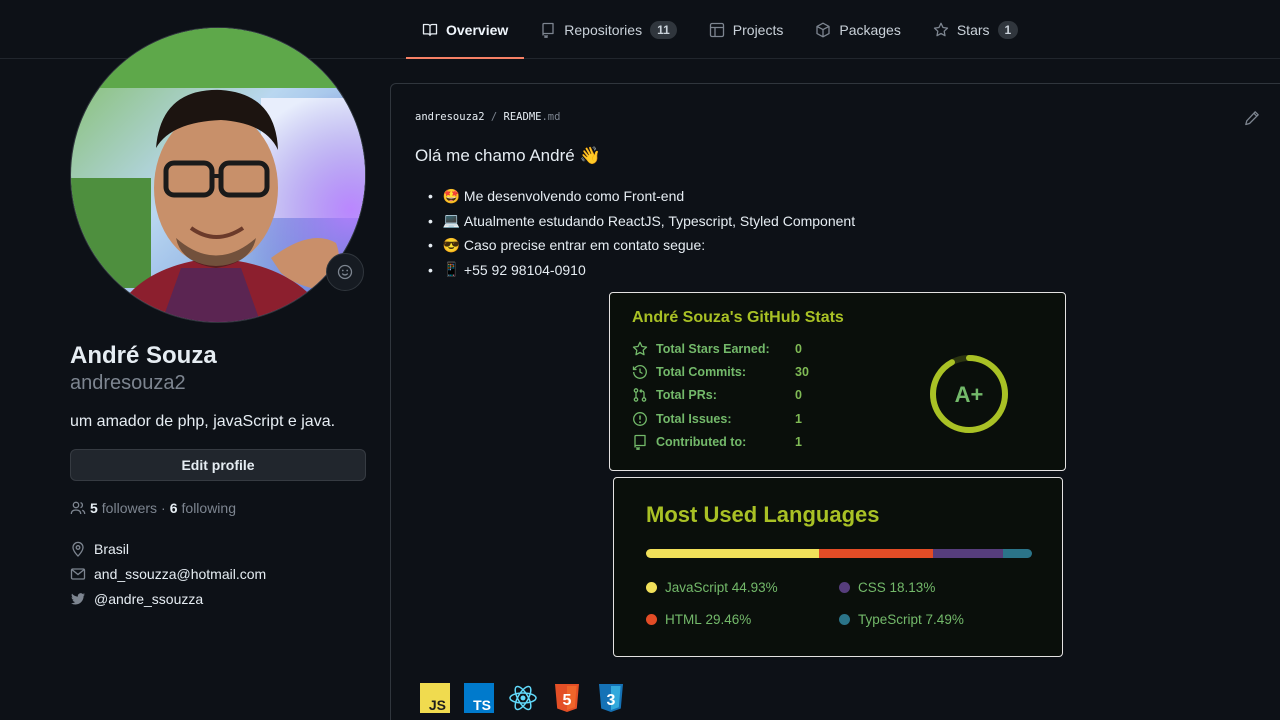  I want to click on profile-bio: um amador de php, javaScript e java., so click(203, 421).